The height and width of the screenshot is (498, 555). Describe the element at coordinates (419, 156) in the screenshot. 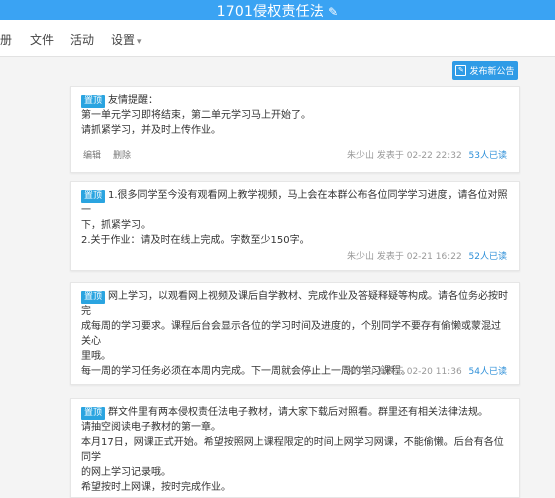

I see `post-time: 发表于 02-22 22:32` at that location.